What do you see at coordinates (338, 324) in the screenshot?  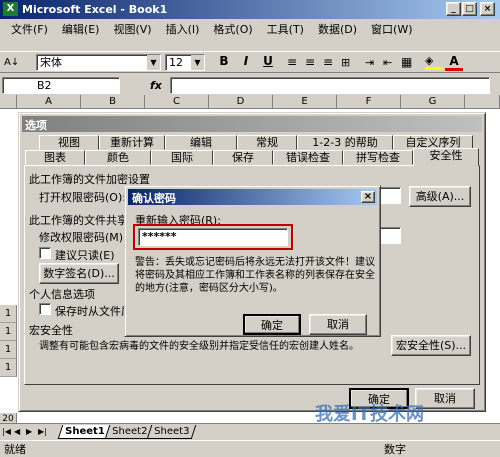 I see `confirm-cancel-button: 取消` at bounding box center [338, 324].